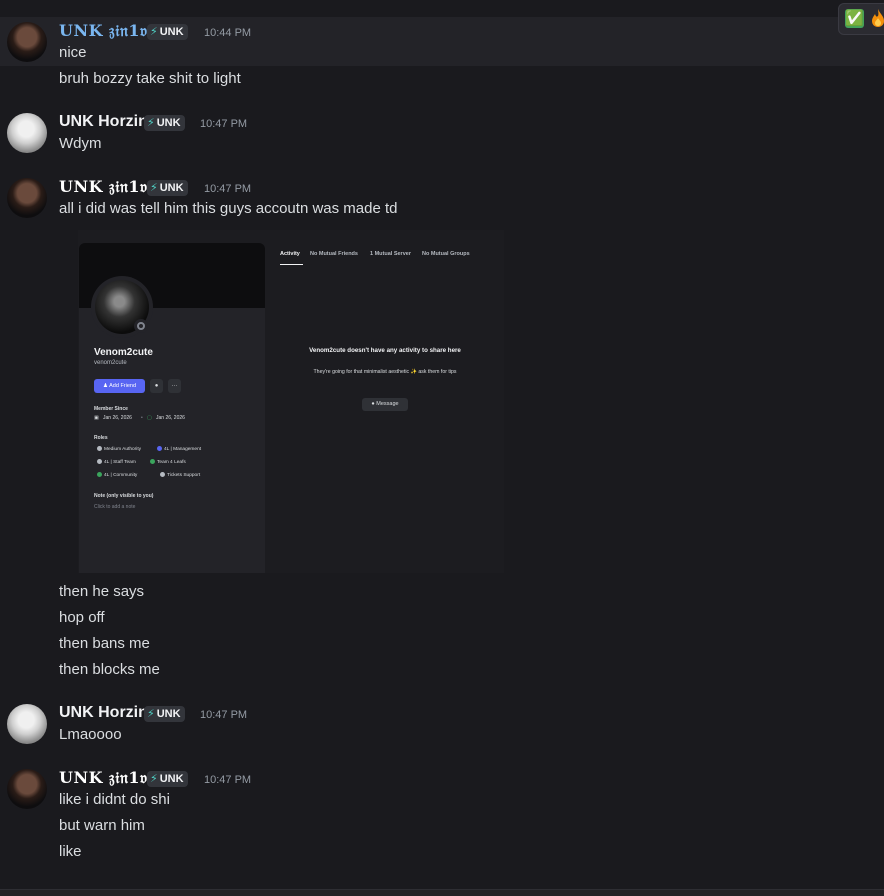 Image resolution: width=884 pixels, height=896 pixels. I want to click on message-text: Lmaoooo, so click(90, 734).